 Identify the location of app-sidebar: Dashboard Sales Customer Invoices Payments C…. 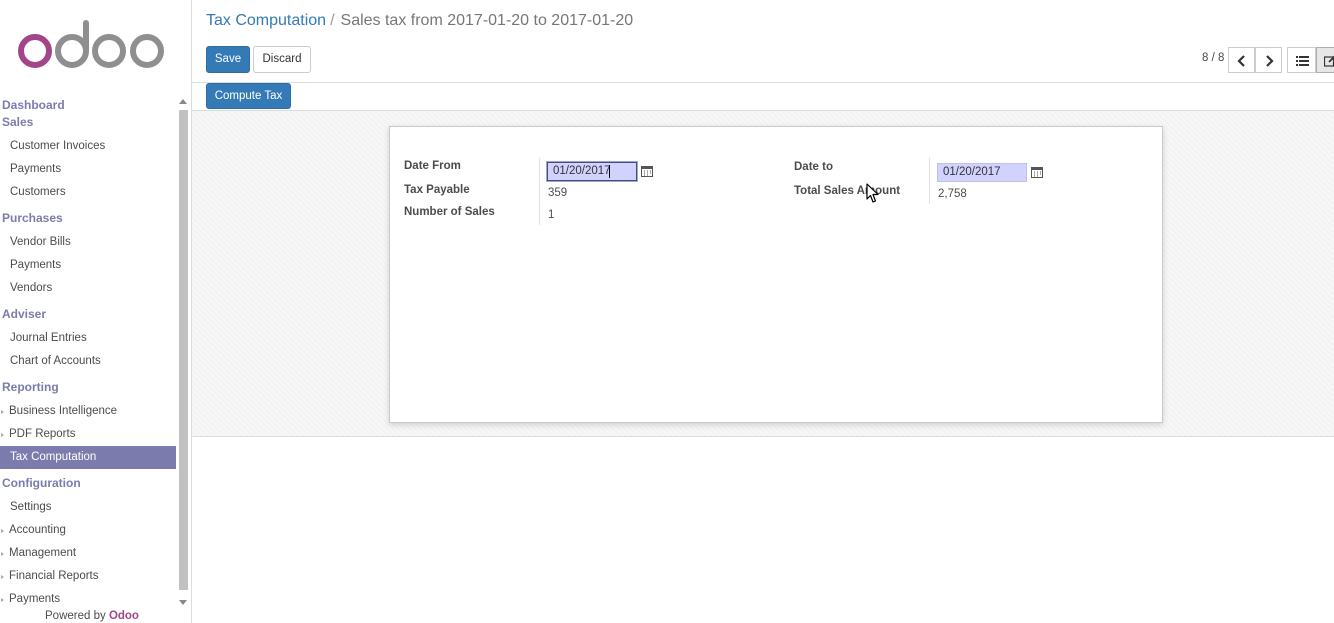
(96, 311).